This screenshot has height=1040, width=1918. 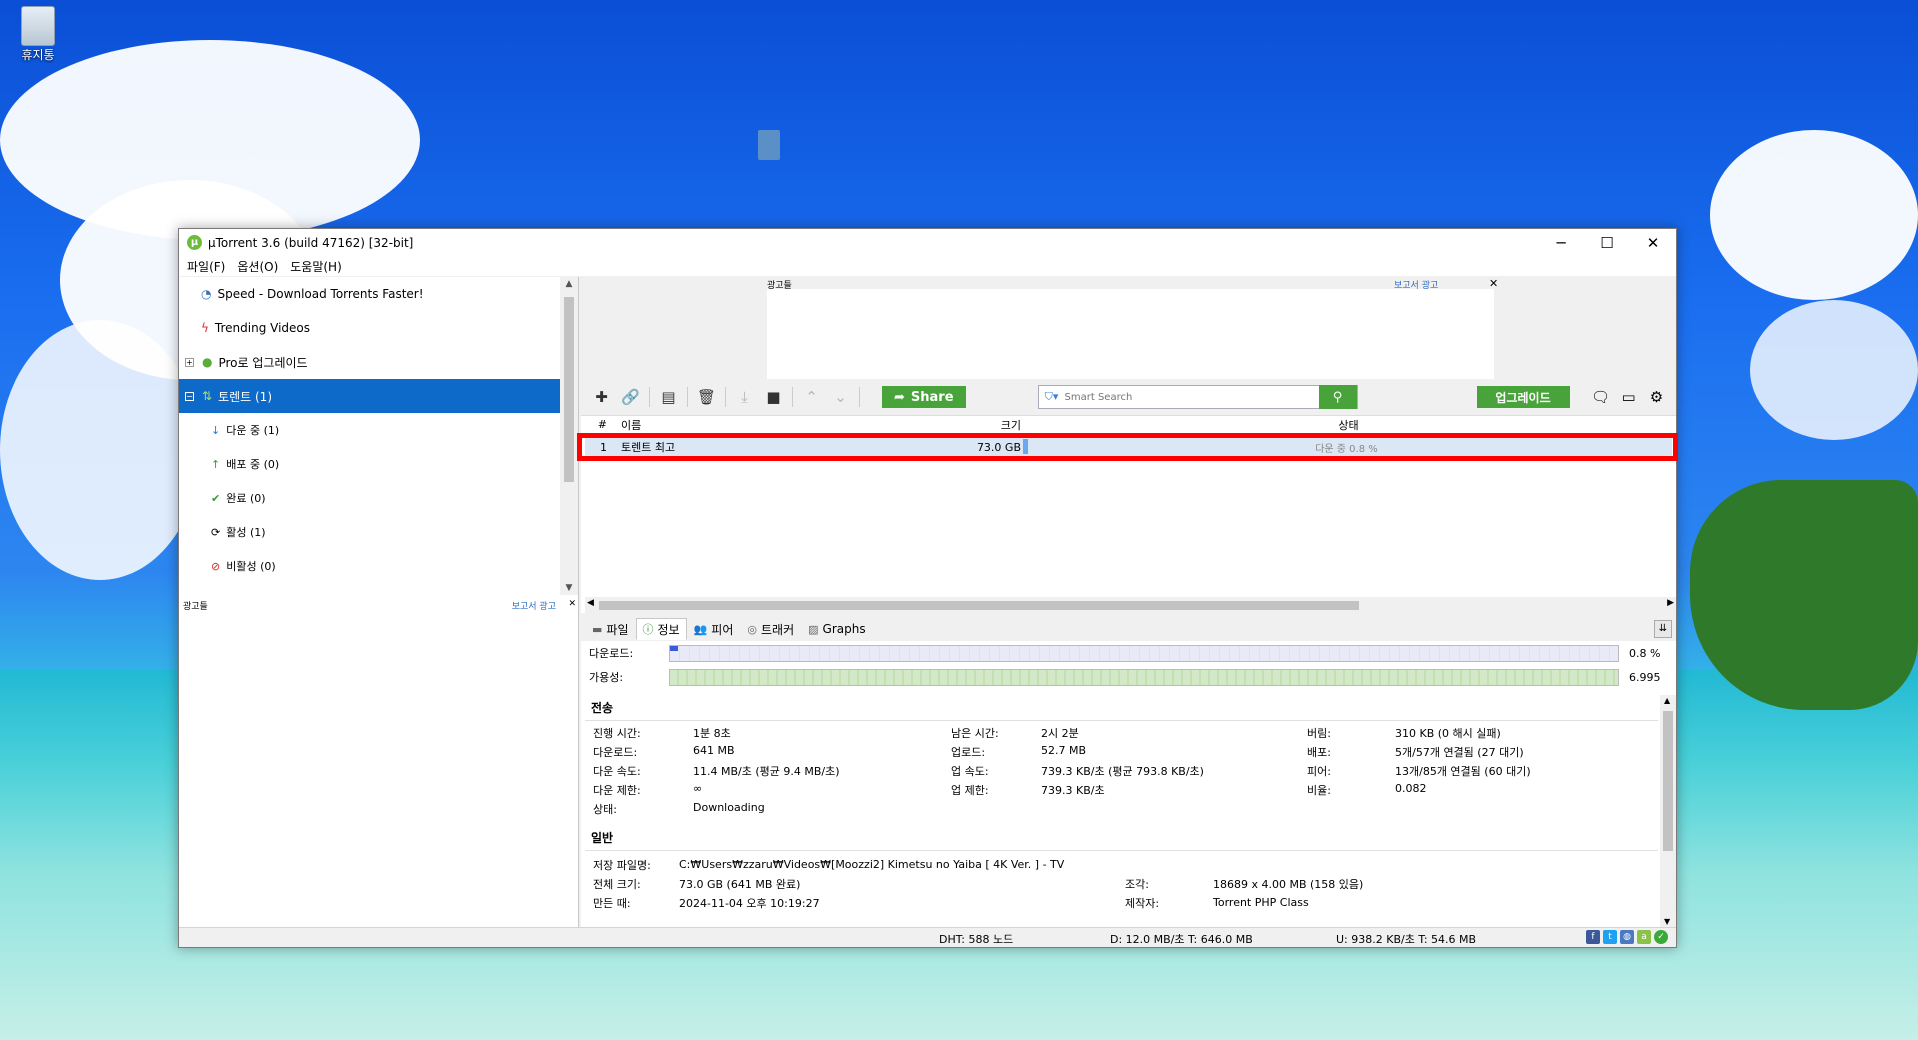 What do you see at coordinates (1052, 397) in the screenshot?
I see `shield-icon: ⛉▾` at bounding box center [1052, 397].